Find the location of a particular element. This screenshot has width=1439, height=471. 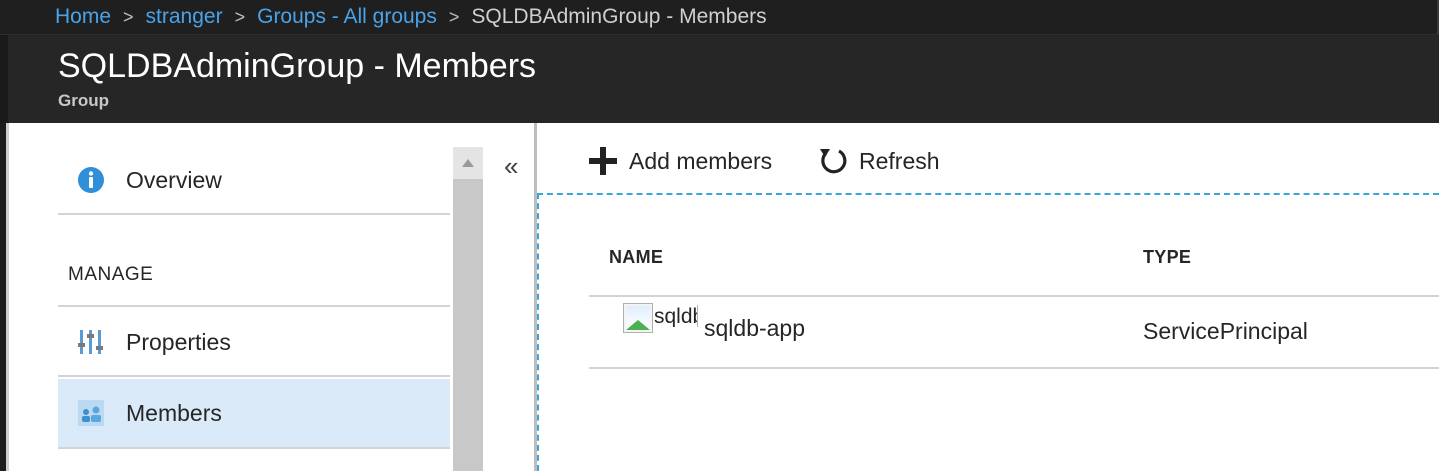

sidebar-item-members: Members is located at coordinates (254, 414).